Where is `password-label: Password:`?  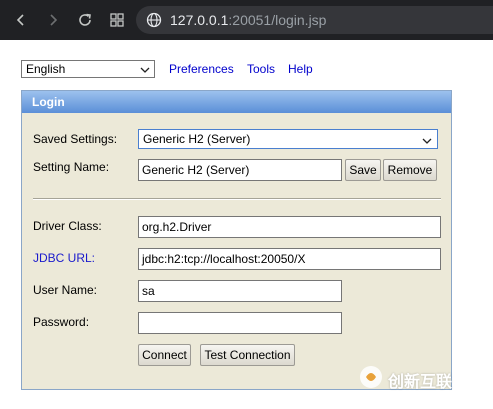 password-label: Password: is located at coordinates (61, 322).